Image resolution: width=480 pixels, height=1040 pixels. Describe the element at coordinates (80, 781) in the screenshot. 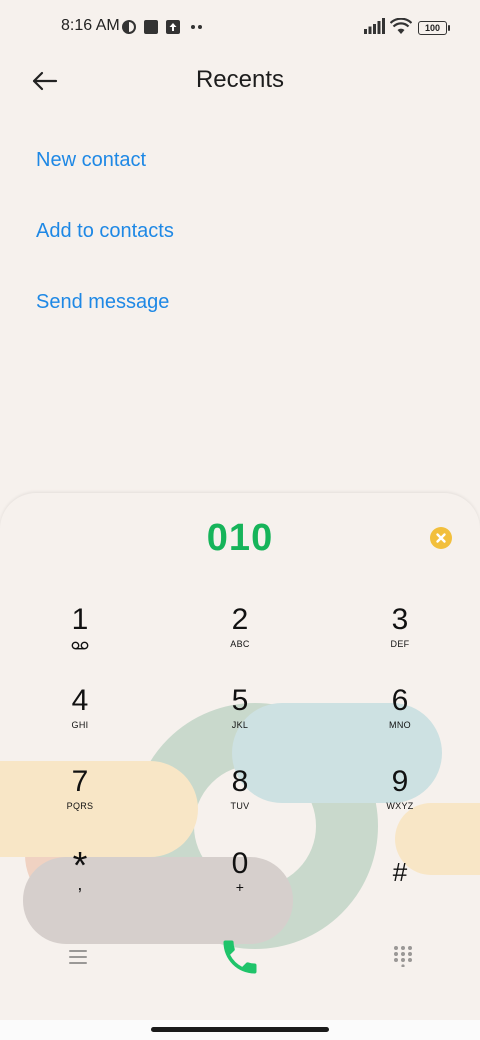

I see `key-digit: 7` at that location.